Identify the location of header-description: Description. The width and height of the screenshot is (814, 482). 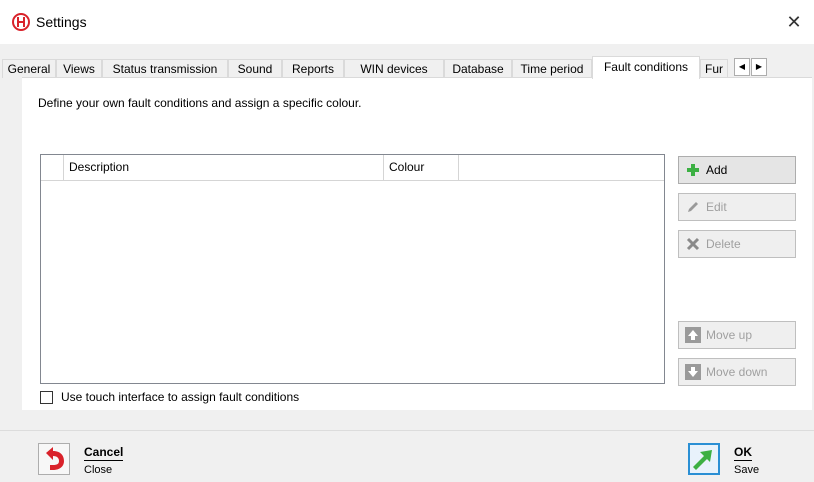
(224, 167).